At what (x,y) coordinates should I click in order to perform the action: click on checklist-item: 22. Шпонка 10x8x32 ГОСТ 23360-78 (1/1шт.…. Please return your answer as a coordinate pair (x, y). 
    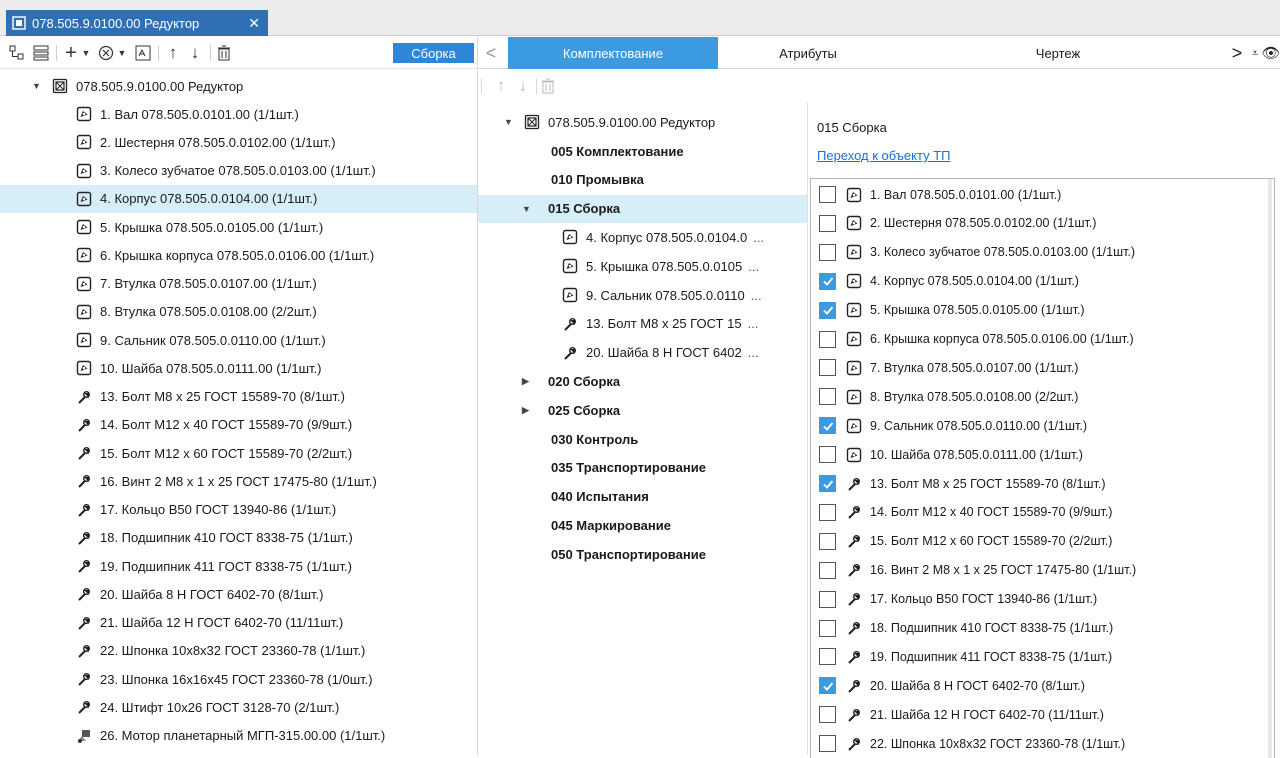
    Looking at the image, I should click on (1042, 743).